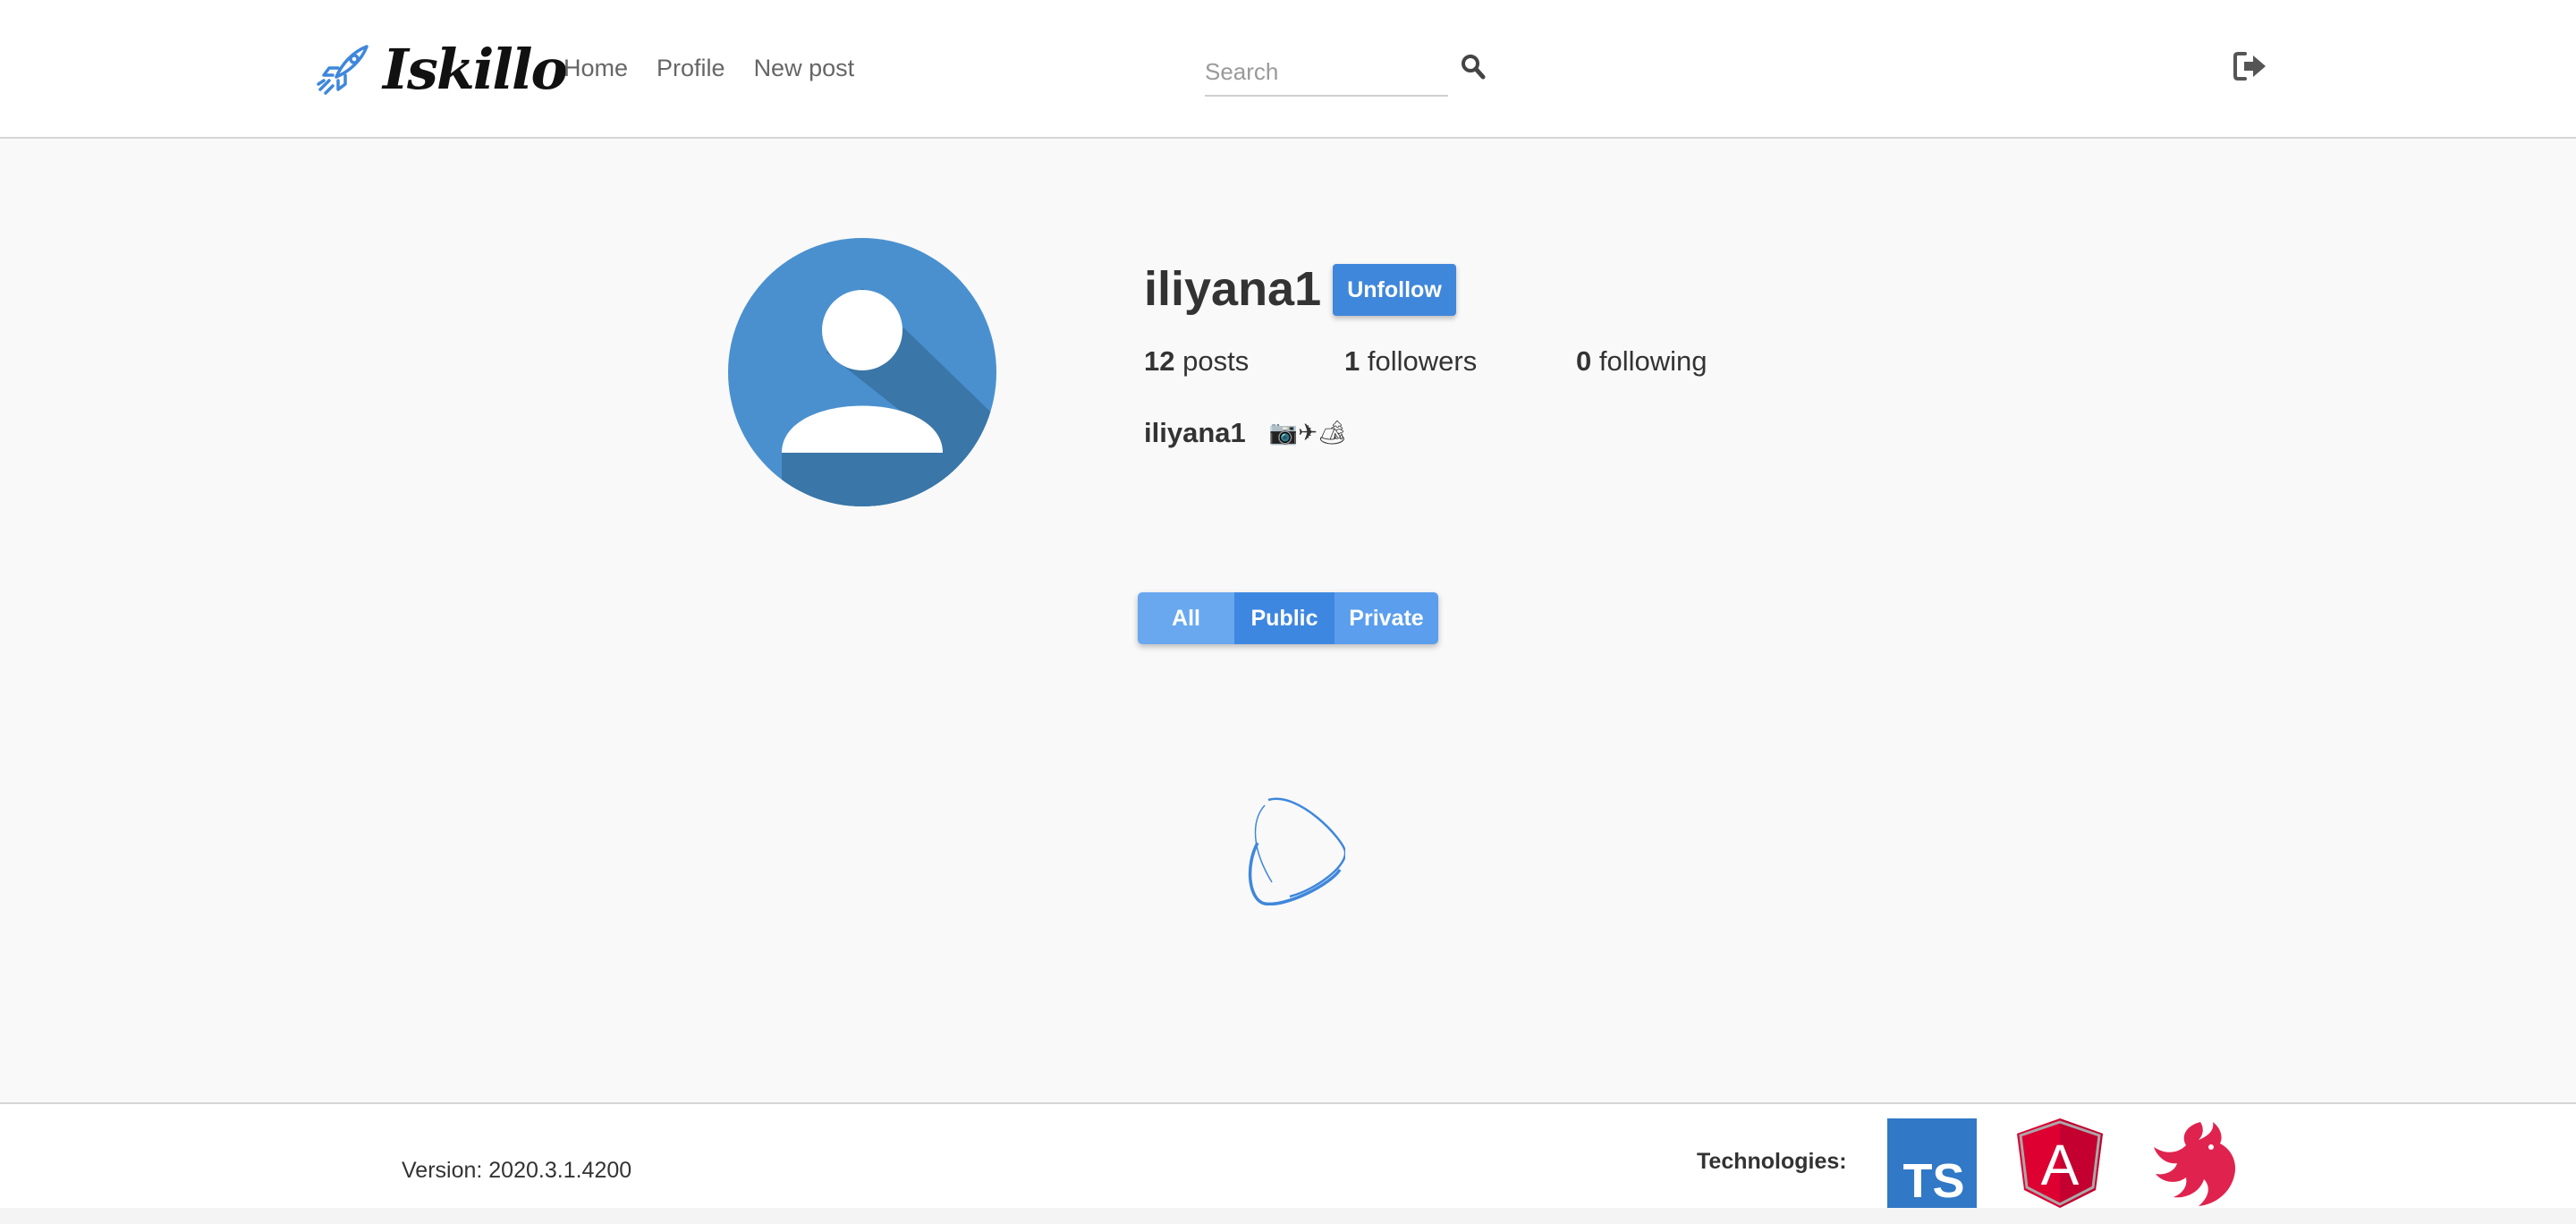  What do you see at coordinates (475, 69) in the screenshot?
I see `brand-name: Iskillo` at bounding box center [475, 69].